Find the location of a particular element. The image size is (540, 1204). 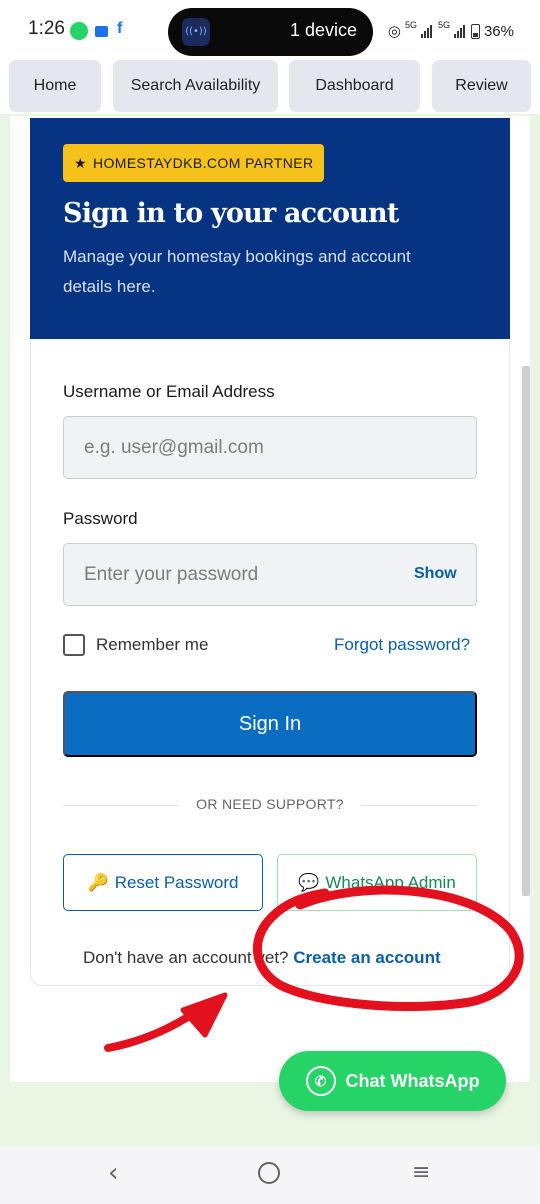

battery-percent: 36% is located at coordinates (498, 31).